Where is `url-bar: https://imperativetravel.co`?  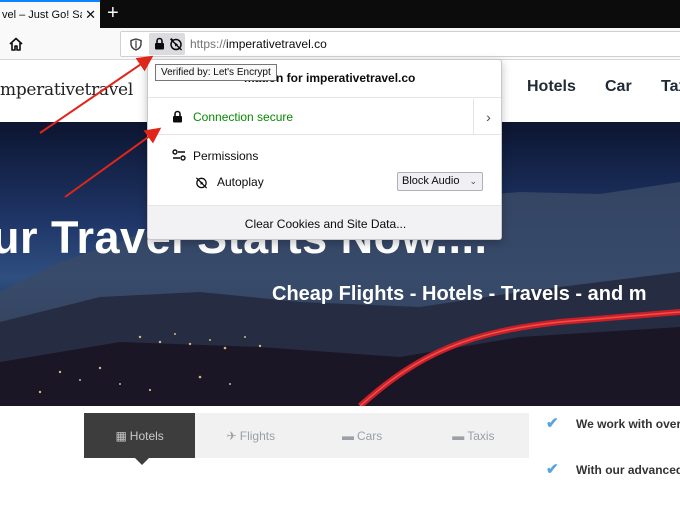 url-bar: https://imperativetravel.co is located at coordinates (400, 44).